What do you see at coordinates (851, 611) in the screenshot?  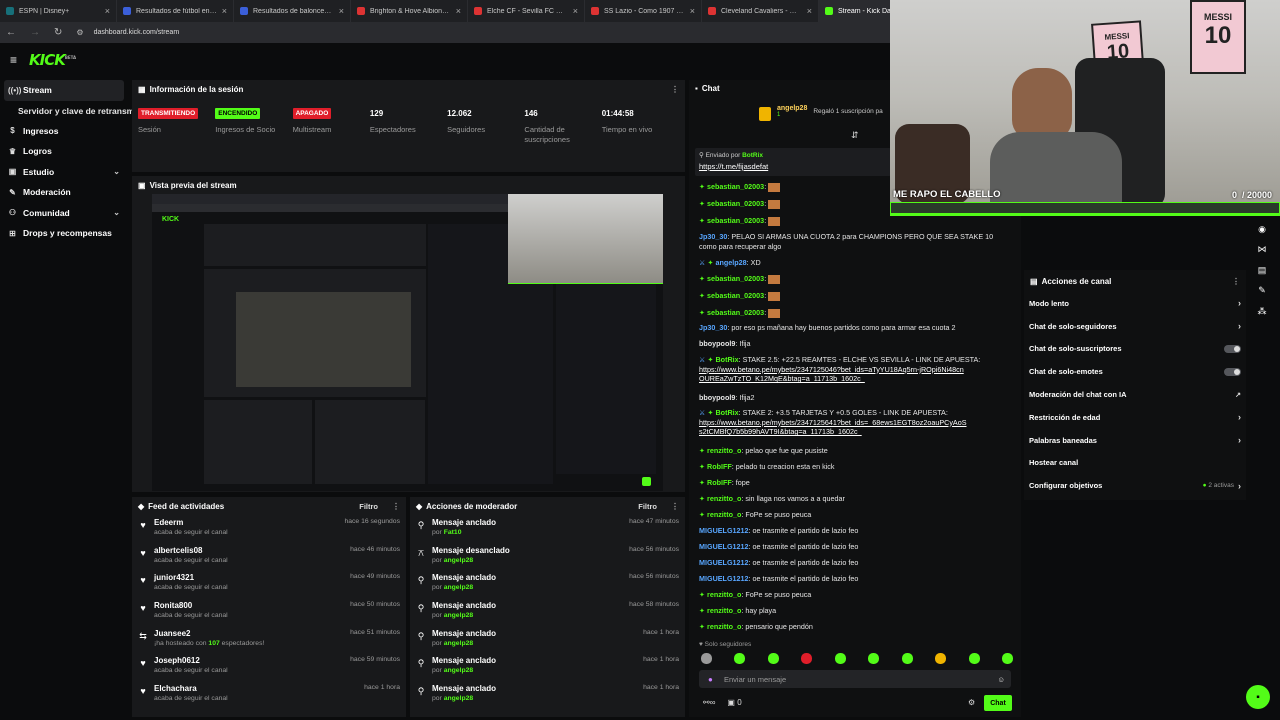 I see `chat-message: ✦ renzitto_o: hay playa` at bounding box center [851, 611].